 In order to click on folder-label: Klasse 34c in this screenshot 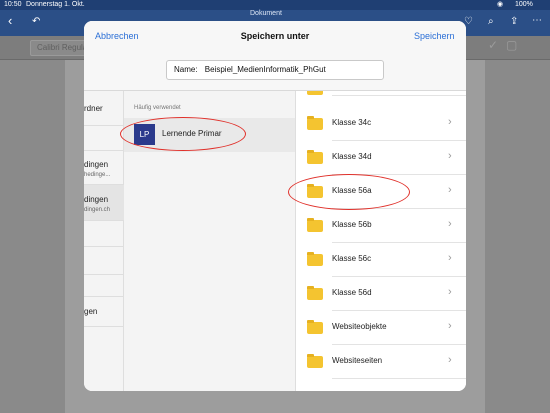, I will do `click(352, 122)`.